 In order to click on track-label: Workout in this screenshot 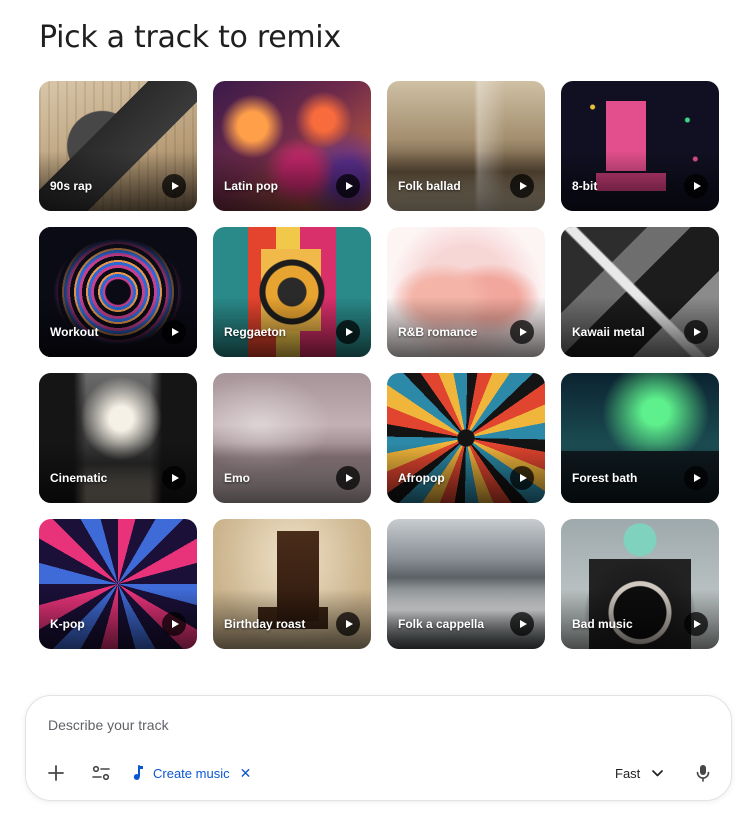, I will do `click(74, 332)`.